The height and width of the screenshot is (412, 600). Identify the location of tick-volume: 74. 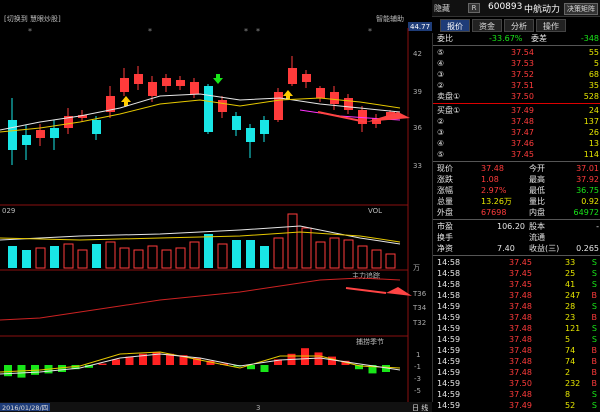
(570, 350).